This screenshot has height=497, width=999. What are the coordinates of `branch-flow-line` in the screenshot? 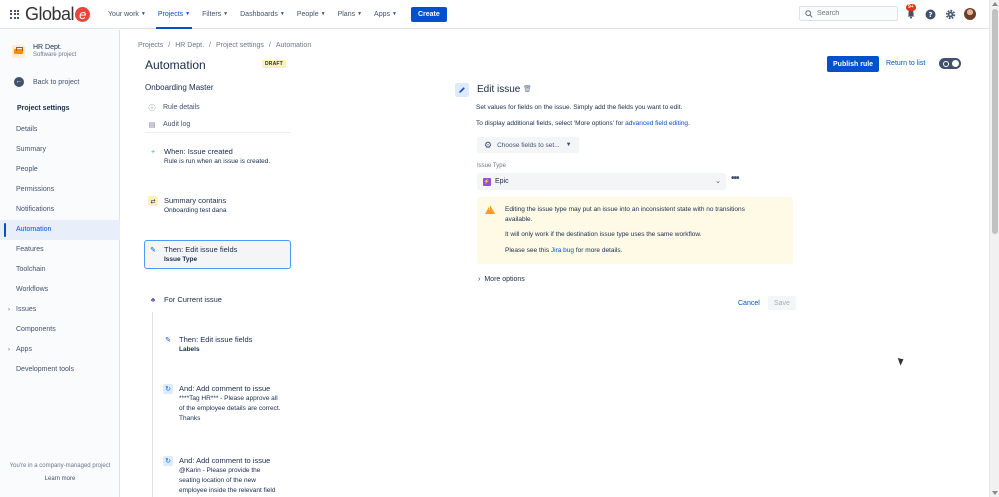 It's located at (152, 404).